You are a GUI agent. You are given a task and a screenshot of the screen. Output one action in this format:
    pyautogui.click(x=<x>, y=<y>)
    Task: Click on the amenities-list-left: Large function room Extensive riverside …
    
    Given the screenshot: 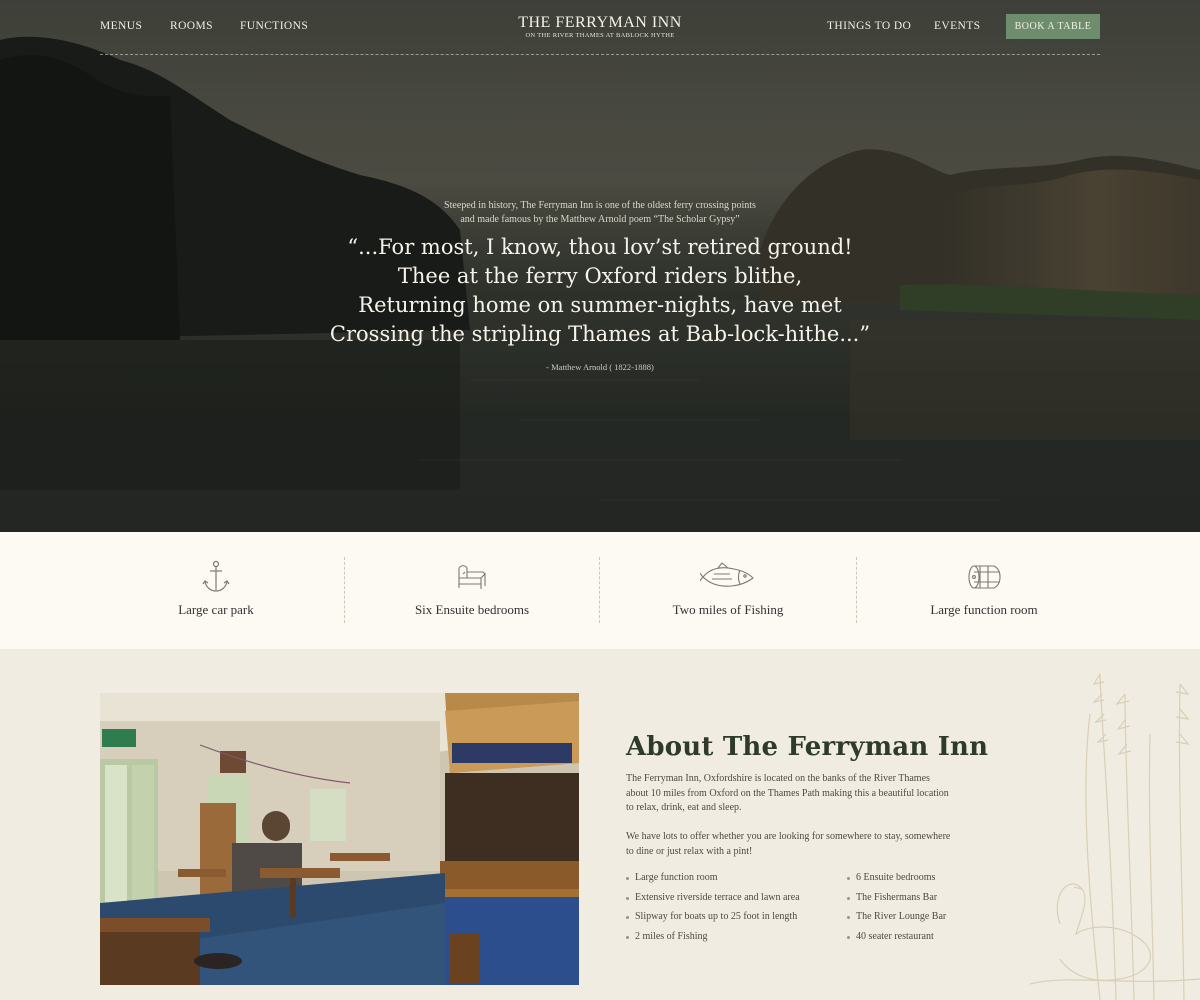 What is the action you would take?
    pyautogui.click(x=713, y=911)
    